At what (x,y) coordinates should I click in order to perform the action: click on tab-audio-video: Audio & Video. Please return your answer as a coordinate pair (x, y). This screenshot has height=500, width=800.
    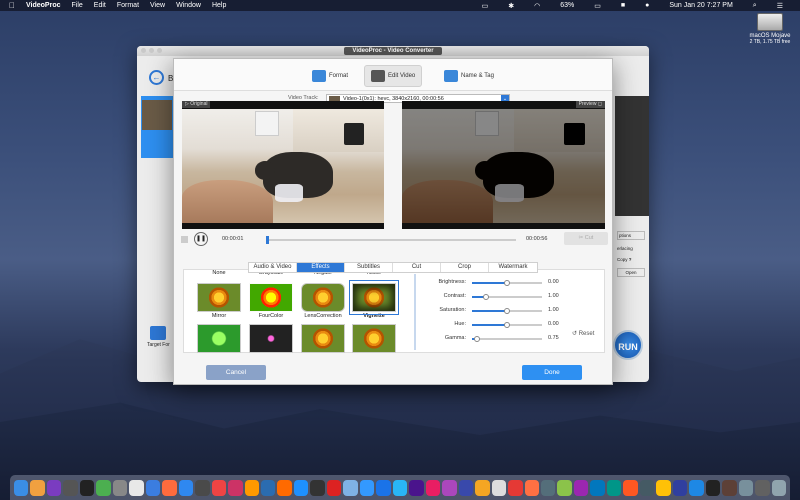
    Looking at the image, I should click on (273, 267).